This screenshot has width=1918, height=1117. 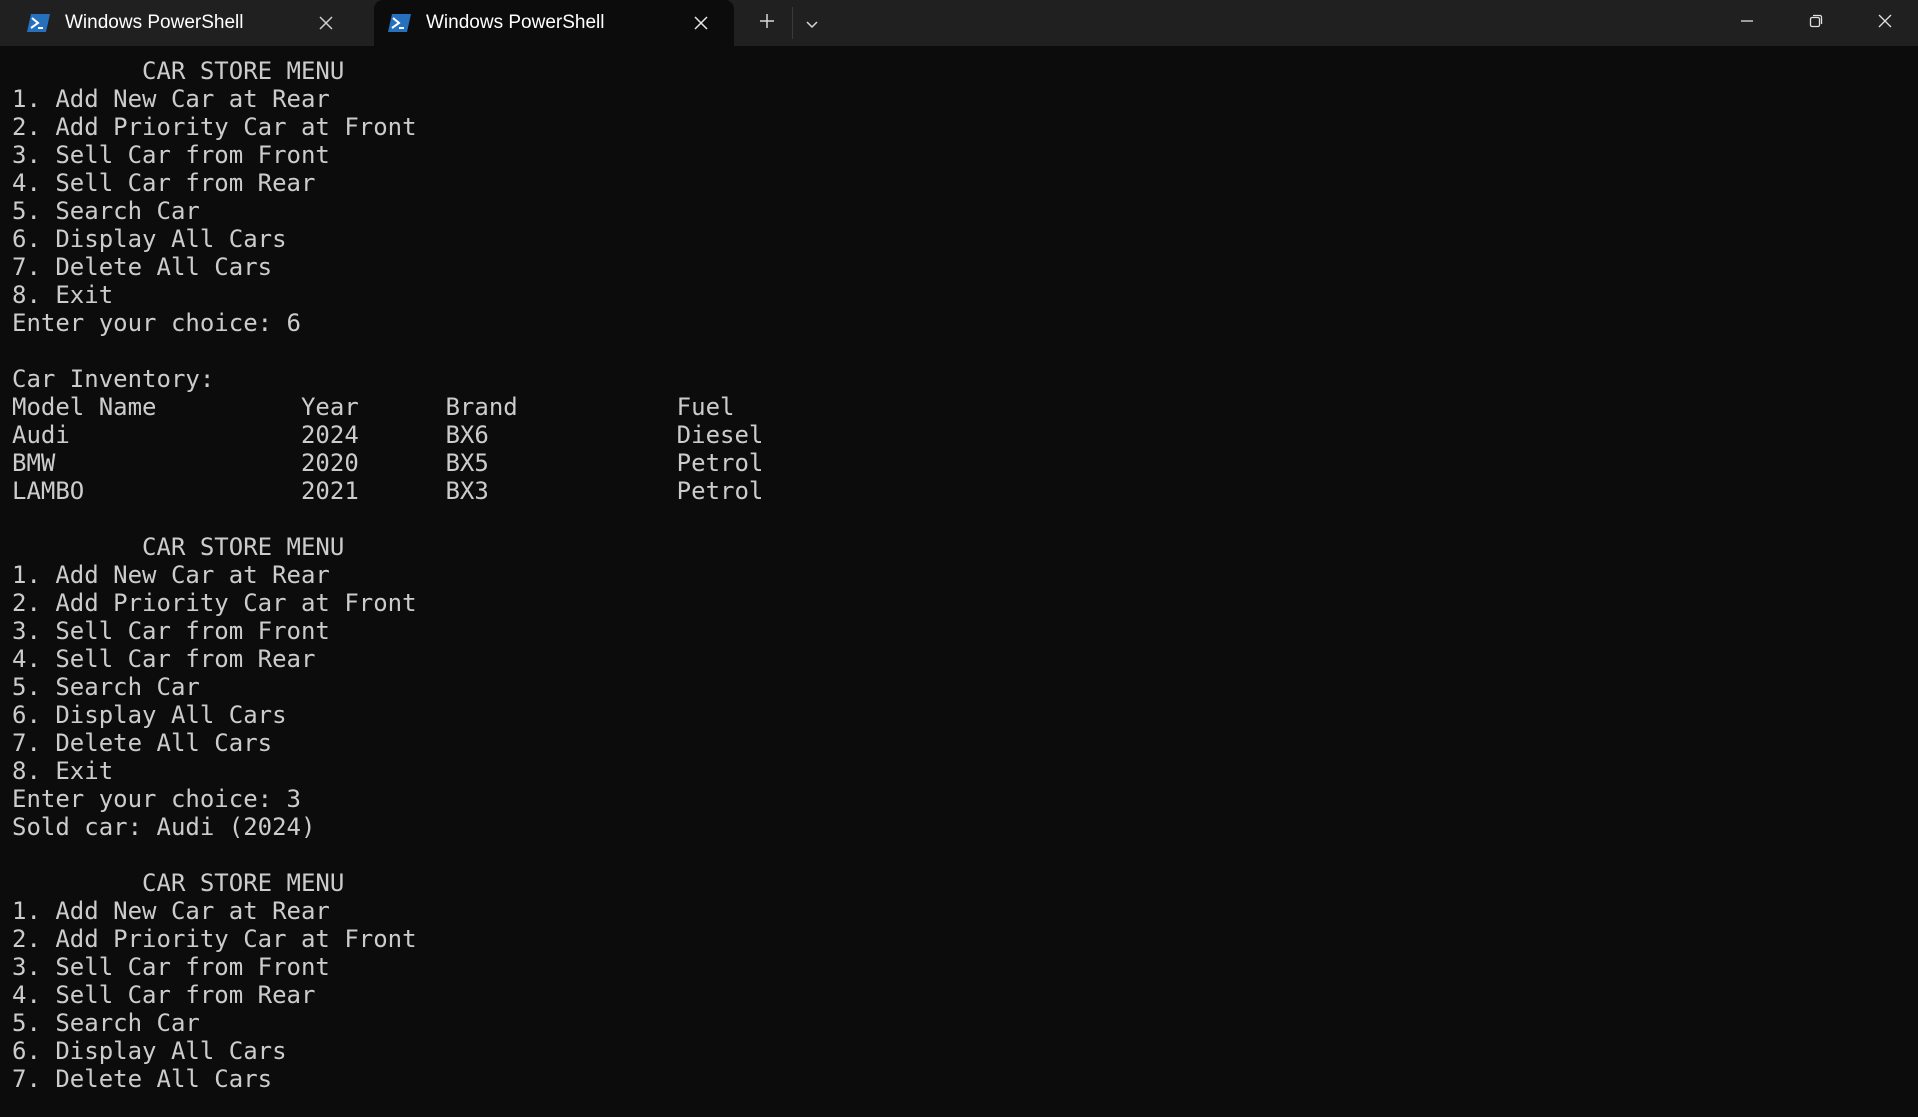 I want to click on chevron-down-icon, so click(x=812, y=23).